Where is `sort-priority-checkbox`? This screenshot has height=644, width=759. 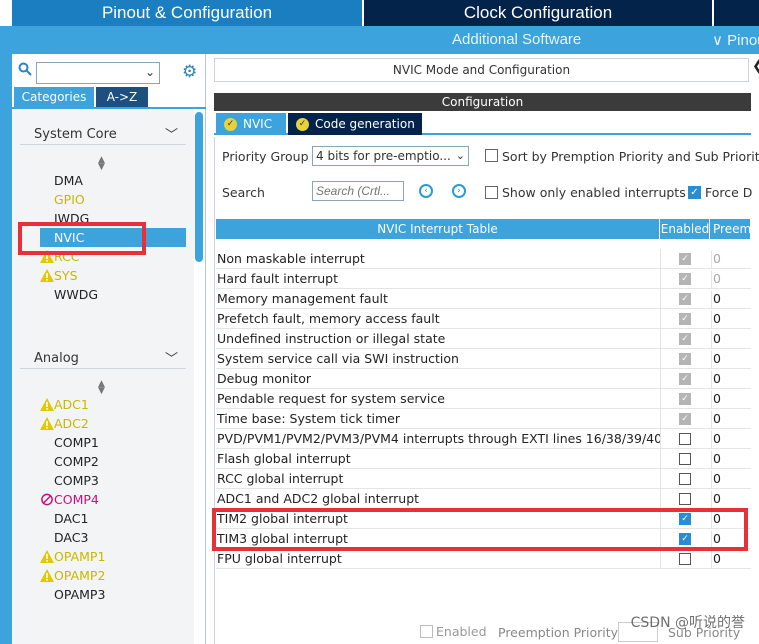
sort-priority-checkbox is located at coordinates (491, 155).